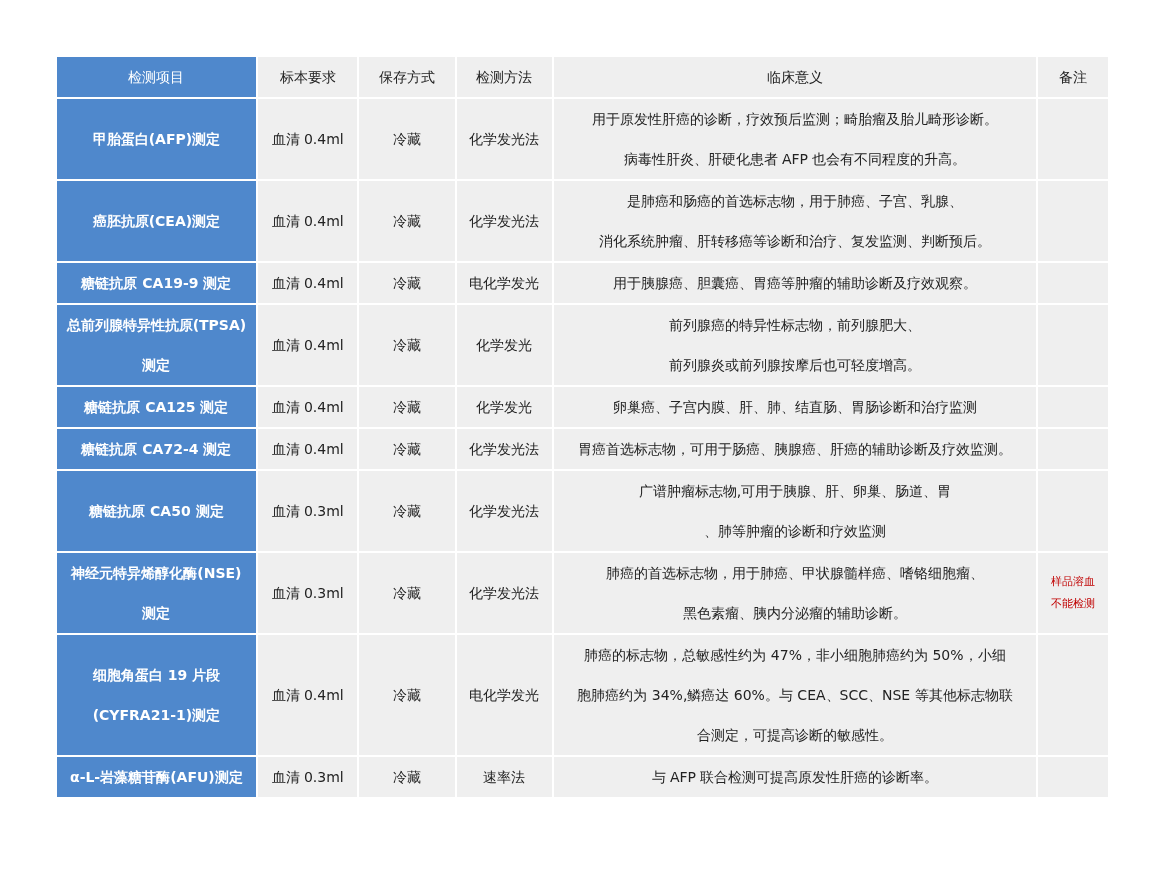 The width and height of the screenshot is (1162, 871). Describe the element at coordinates (307, 77) in the screenshot. I see `column-header: 标本要求` at that location.